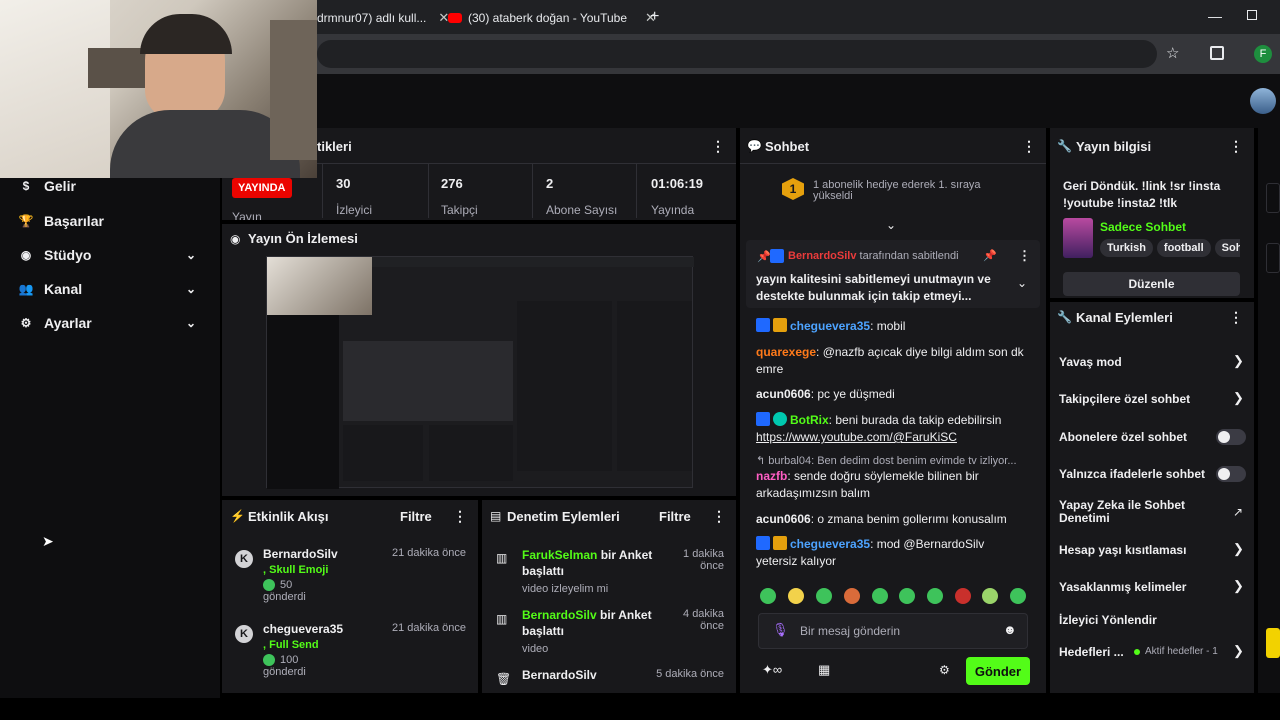 The height and width of the screenshot is (720, 1280). Describe the element at coordinates (286, 585) in the screenshot. I see `event-amount: 50` at that location.